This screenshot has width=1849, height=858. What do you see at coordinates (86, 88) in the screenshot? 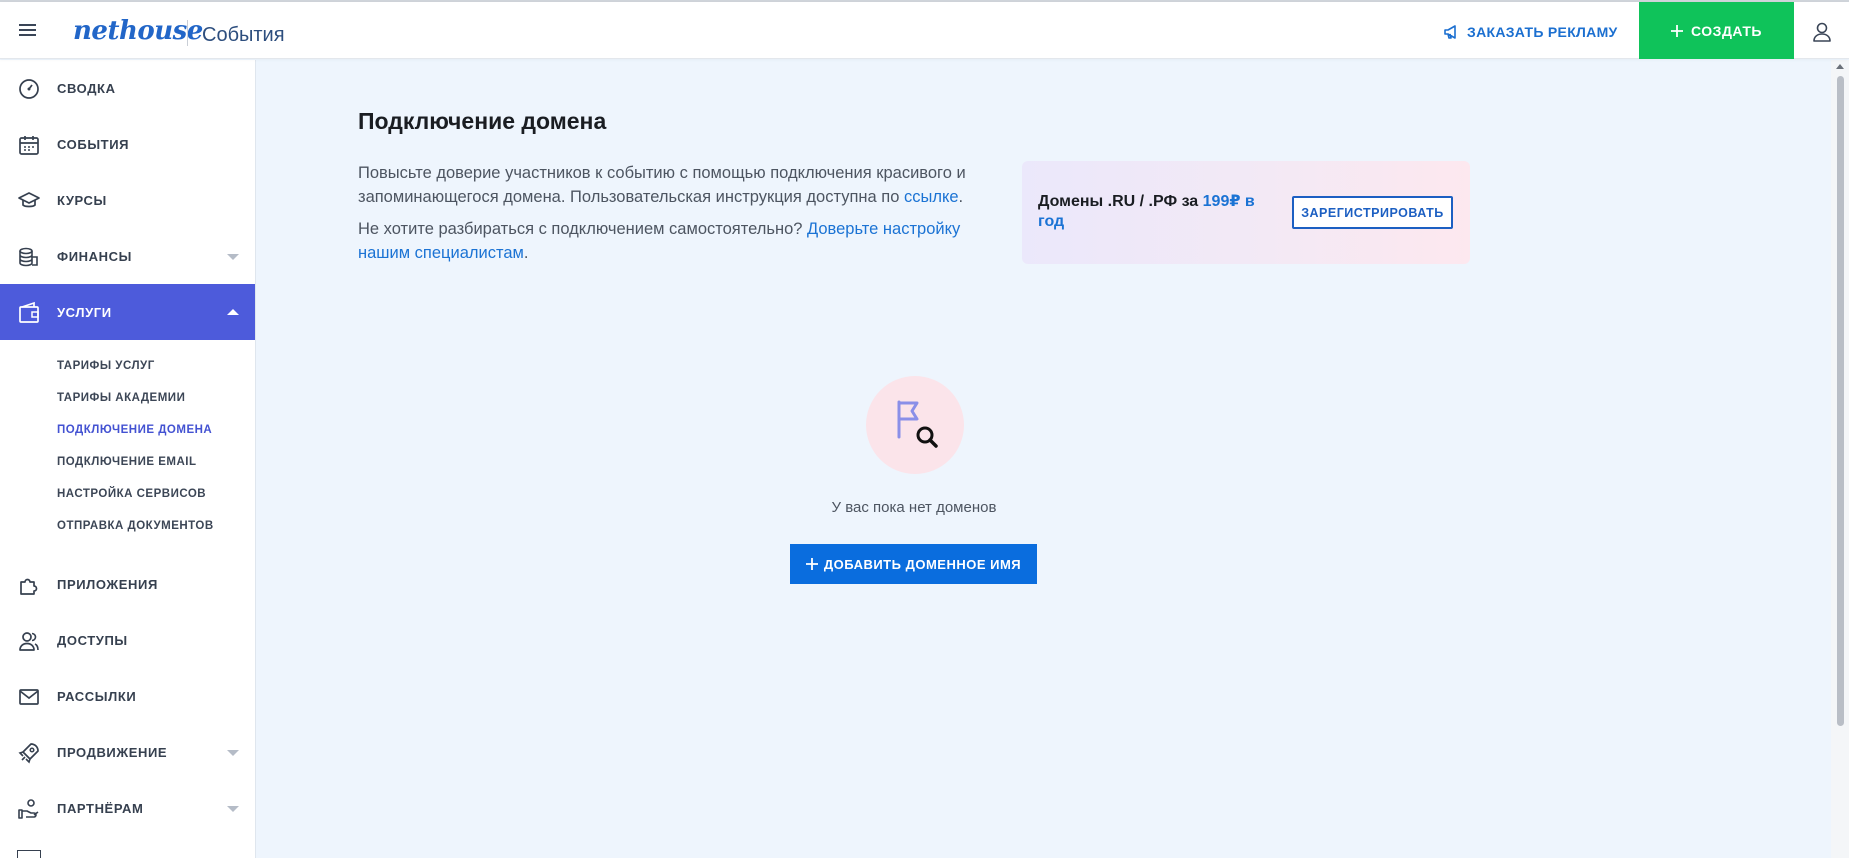
I see `sidebar-item-label: СВОДКА` at bounding box center [86, 88].